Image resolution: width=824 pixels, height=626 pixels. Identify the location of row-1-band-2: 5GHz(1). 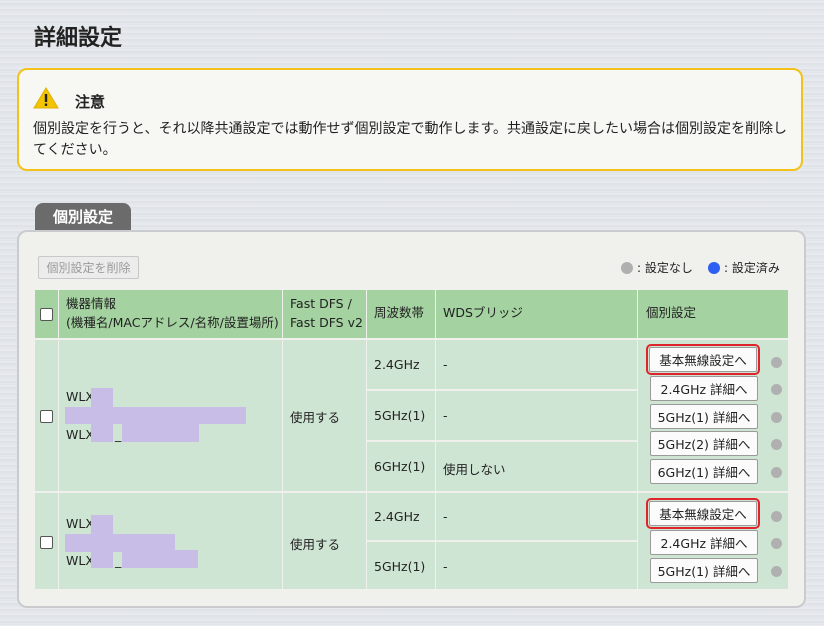
(401, 415).